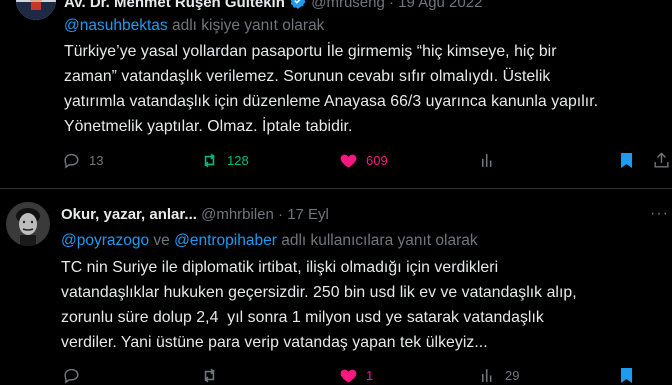 The image size is (672, 385). What do you see at coordinates (308, 214) in the screenshot?
I see `tweet-date: 17 Eyl` at bounding box center [308, 214].